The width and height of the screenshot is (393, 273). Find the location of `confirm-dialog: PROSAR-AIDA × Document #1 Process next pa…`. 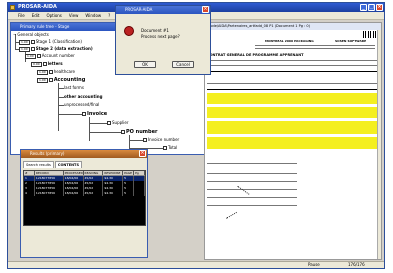

confirm-dialog: PROSAR-AIDA × Document #1 Process next pa… is located at coordinates (163, 40).